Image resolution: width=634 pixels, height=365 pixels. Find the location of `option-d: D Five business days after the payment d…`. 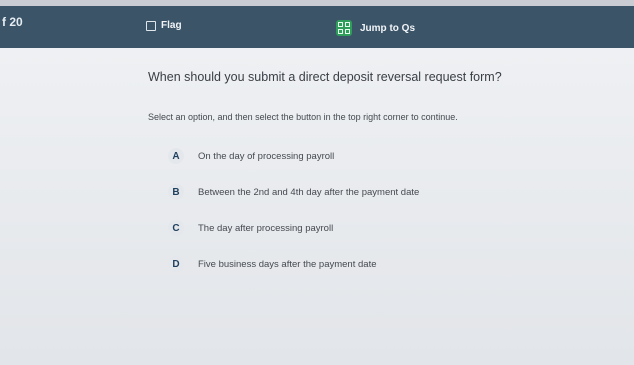

option-d: D Five business days after the payment d… is located at coordinates (272, 264).